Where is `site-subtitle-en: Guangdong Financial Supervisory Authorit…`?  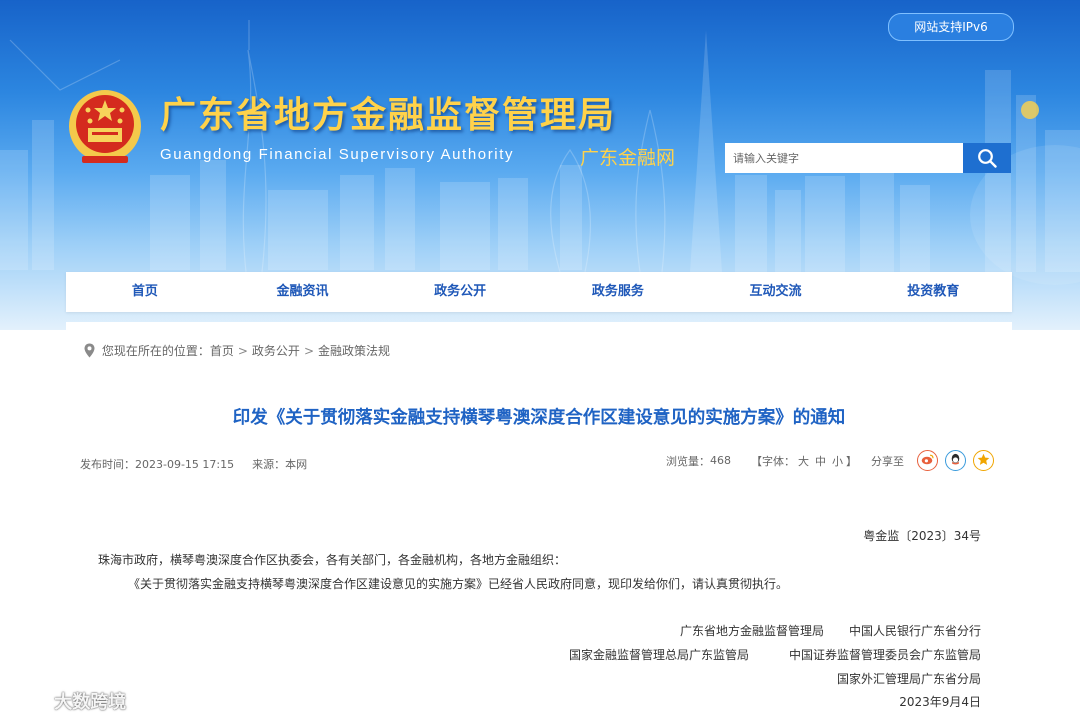
site-subtitle-en: Guangdong Financial Supervisory Authorit… is located at coordinates (337, 154).